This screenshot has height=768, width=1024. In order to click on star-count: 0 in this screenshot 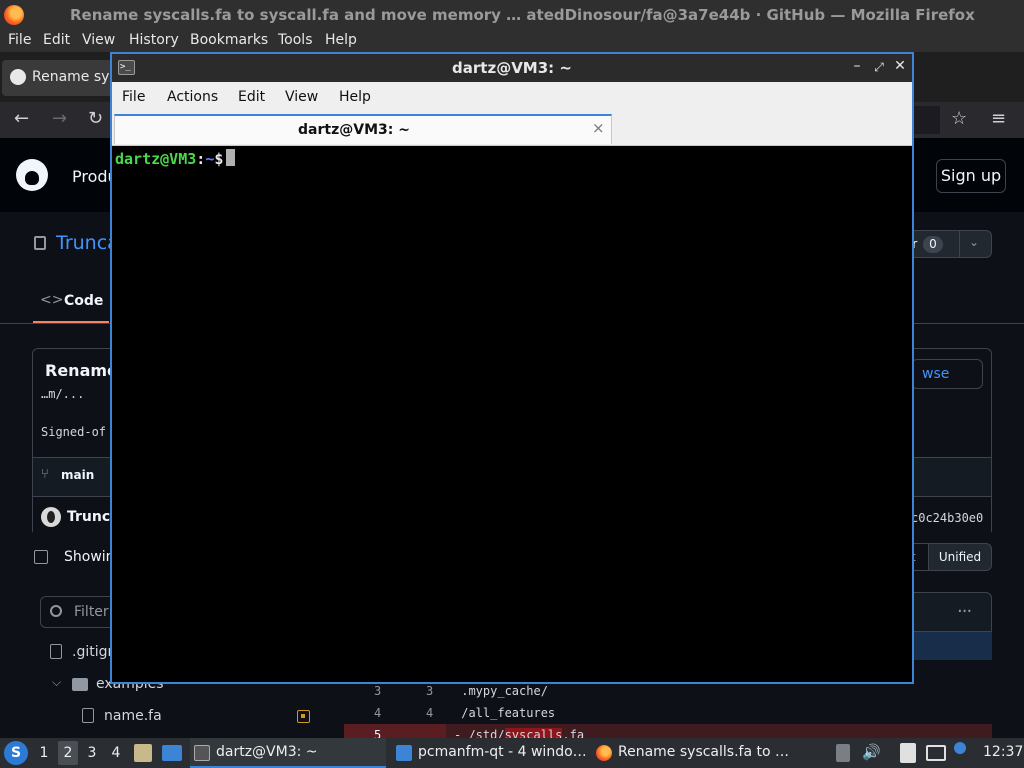, I will do `click(933, 244)`.